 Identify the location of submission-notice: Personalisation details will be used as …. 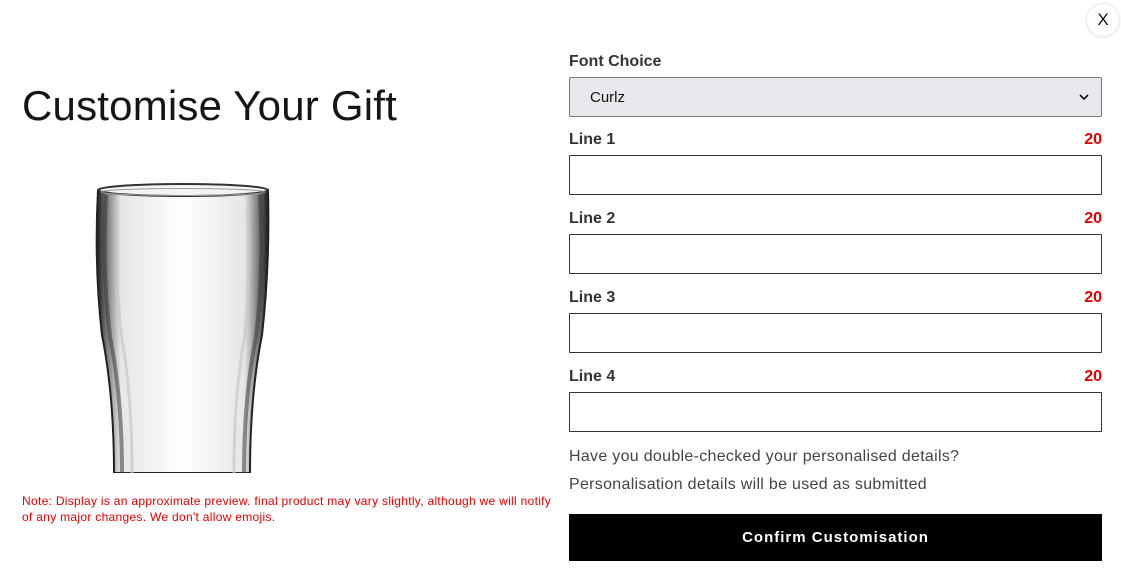
(748, 484).